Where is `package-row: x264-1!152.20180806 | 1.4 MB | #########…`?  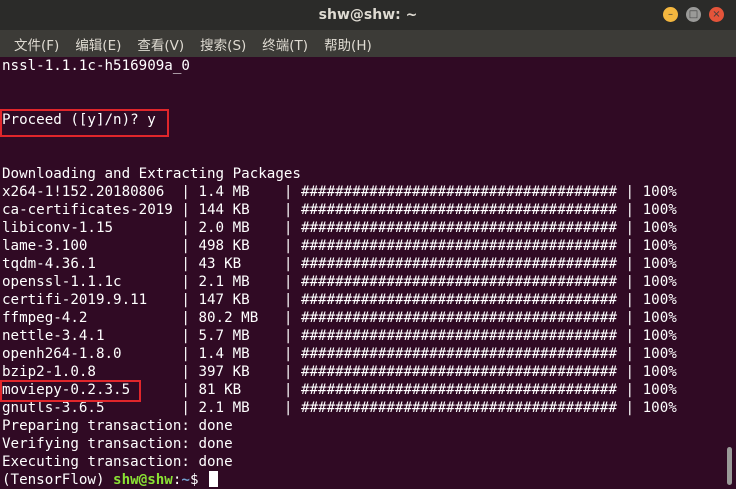 package-row: x264-1!152.20180806 | 1.4 MB | #########… is located at coordinates (339, 192).